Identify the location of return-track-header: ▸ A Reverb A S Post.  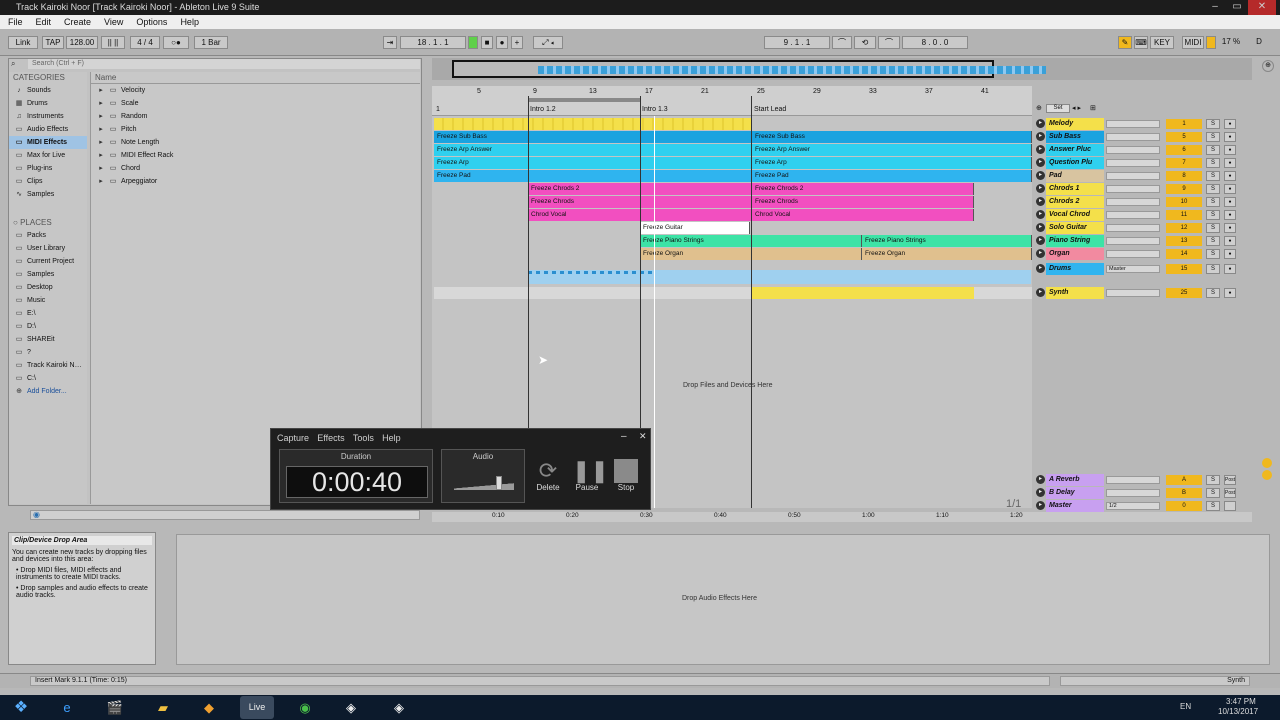
(1143, 480).